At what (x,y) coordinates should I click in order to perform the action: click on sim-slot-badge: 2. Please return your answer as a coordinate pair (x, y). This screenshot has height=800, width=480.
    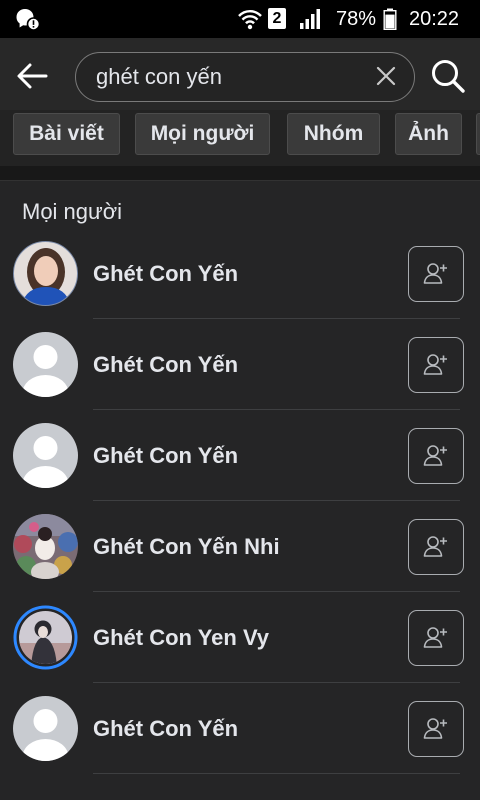
    Looking at the image, I should click on (277, 18).